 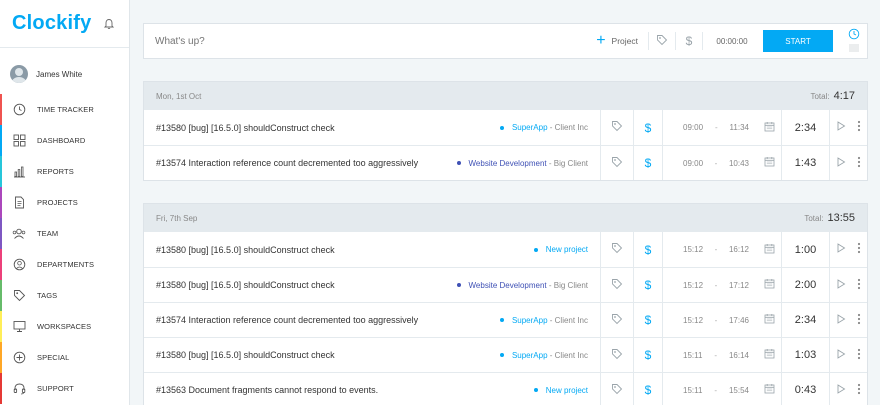 I want to click on more-vertical-icon, so click(x=859, y=127).